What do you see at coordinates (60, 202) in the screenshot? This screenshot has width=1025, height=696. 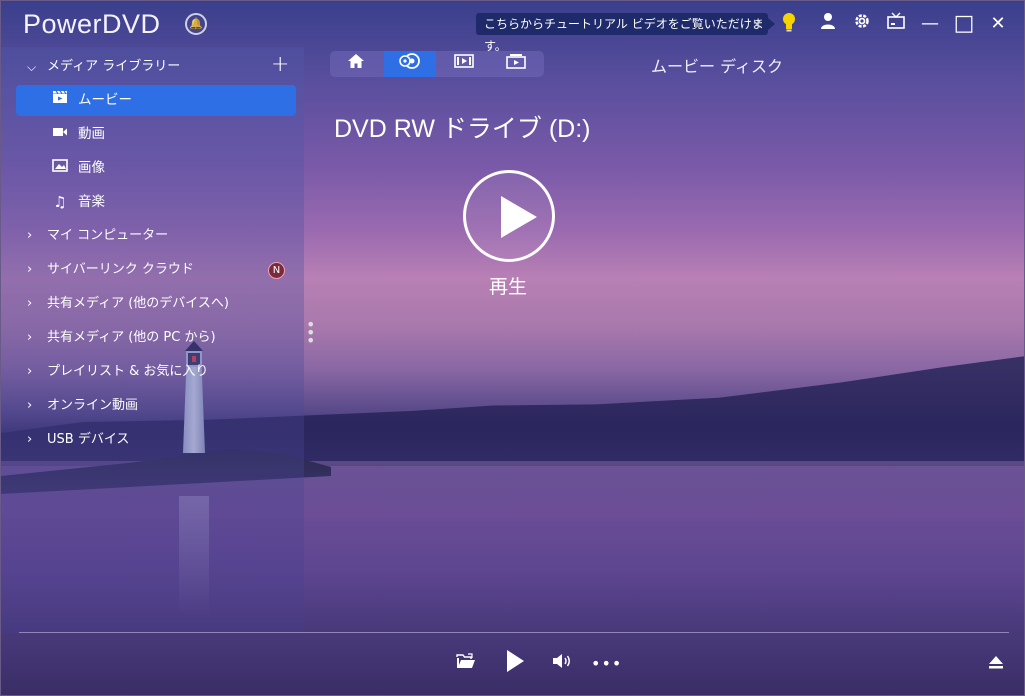 I see `music-icon: ♫` at bounding box center [60, 202].